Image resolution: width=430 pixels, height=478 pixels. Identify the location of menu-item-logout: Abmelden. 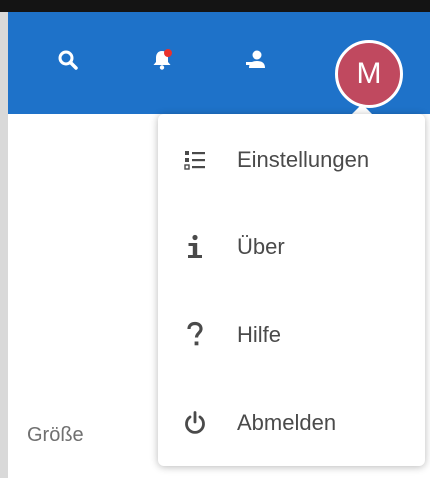
(291, 423).